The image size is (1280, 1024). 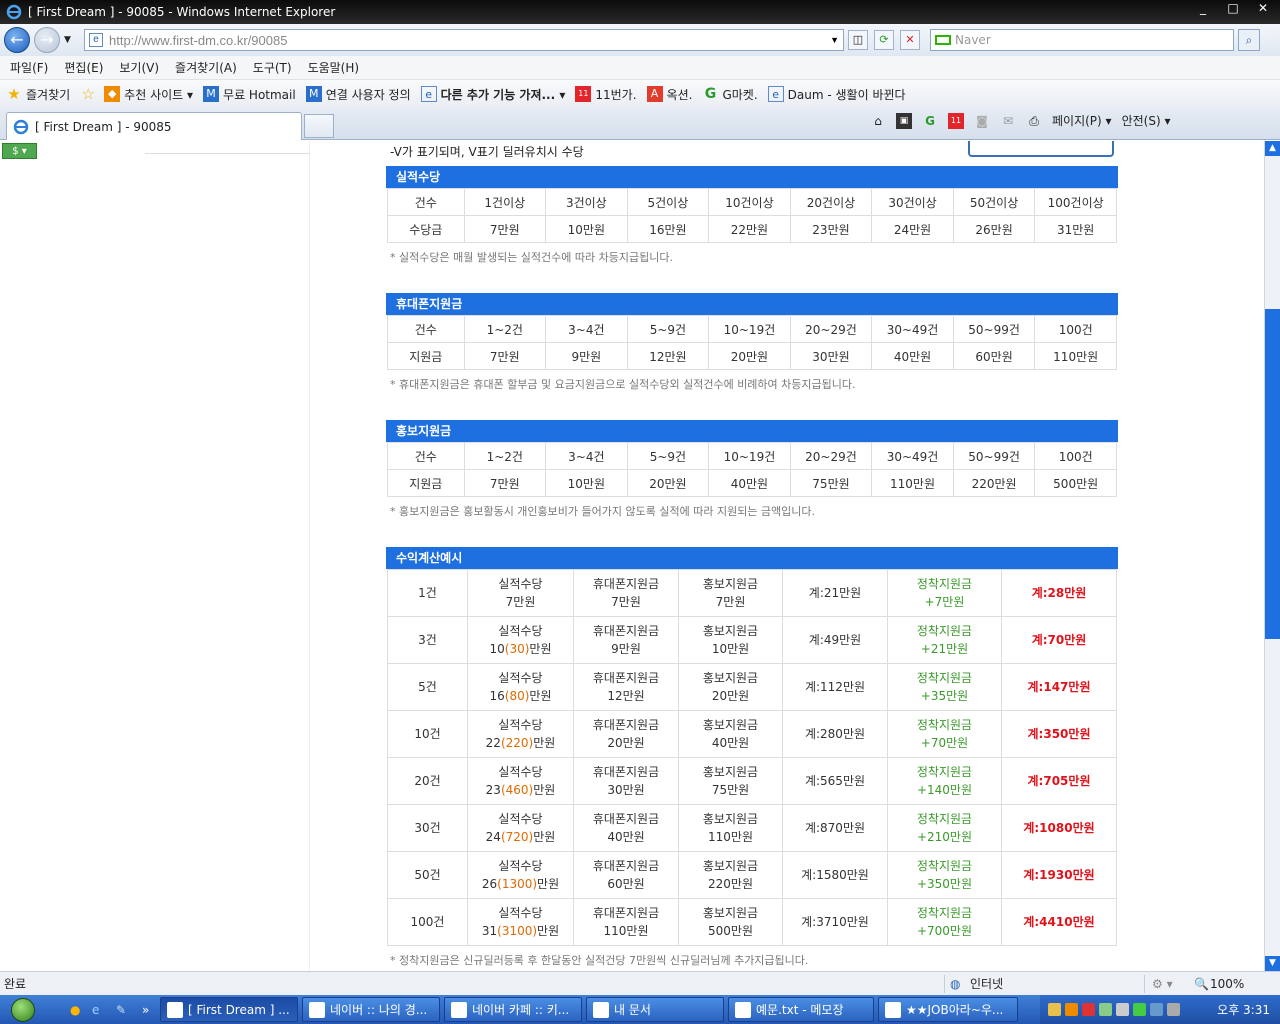 What do you see at coordinates (29, 67) in the screenshot?
I see `menu-file: 파일(F)` at bounding box center [29, 67].